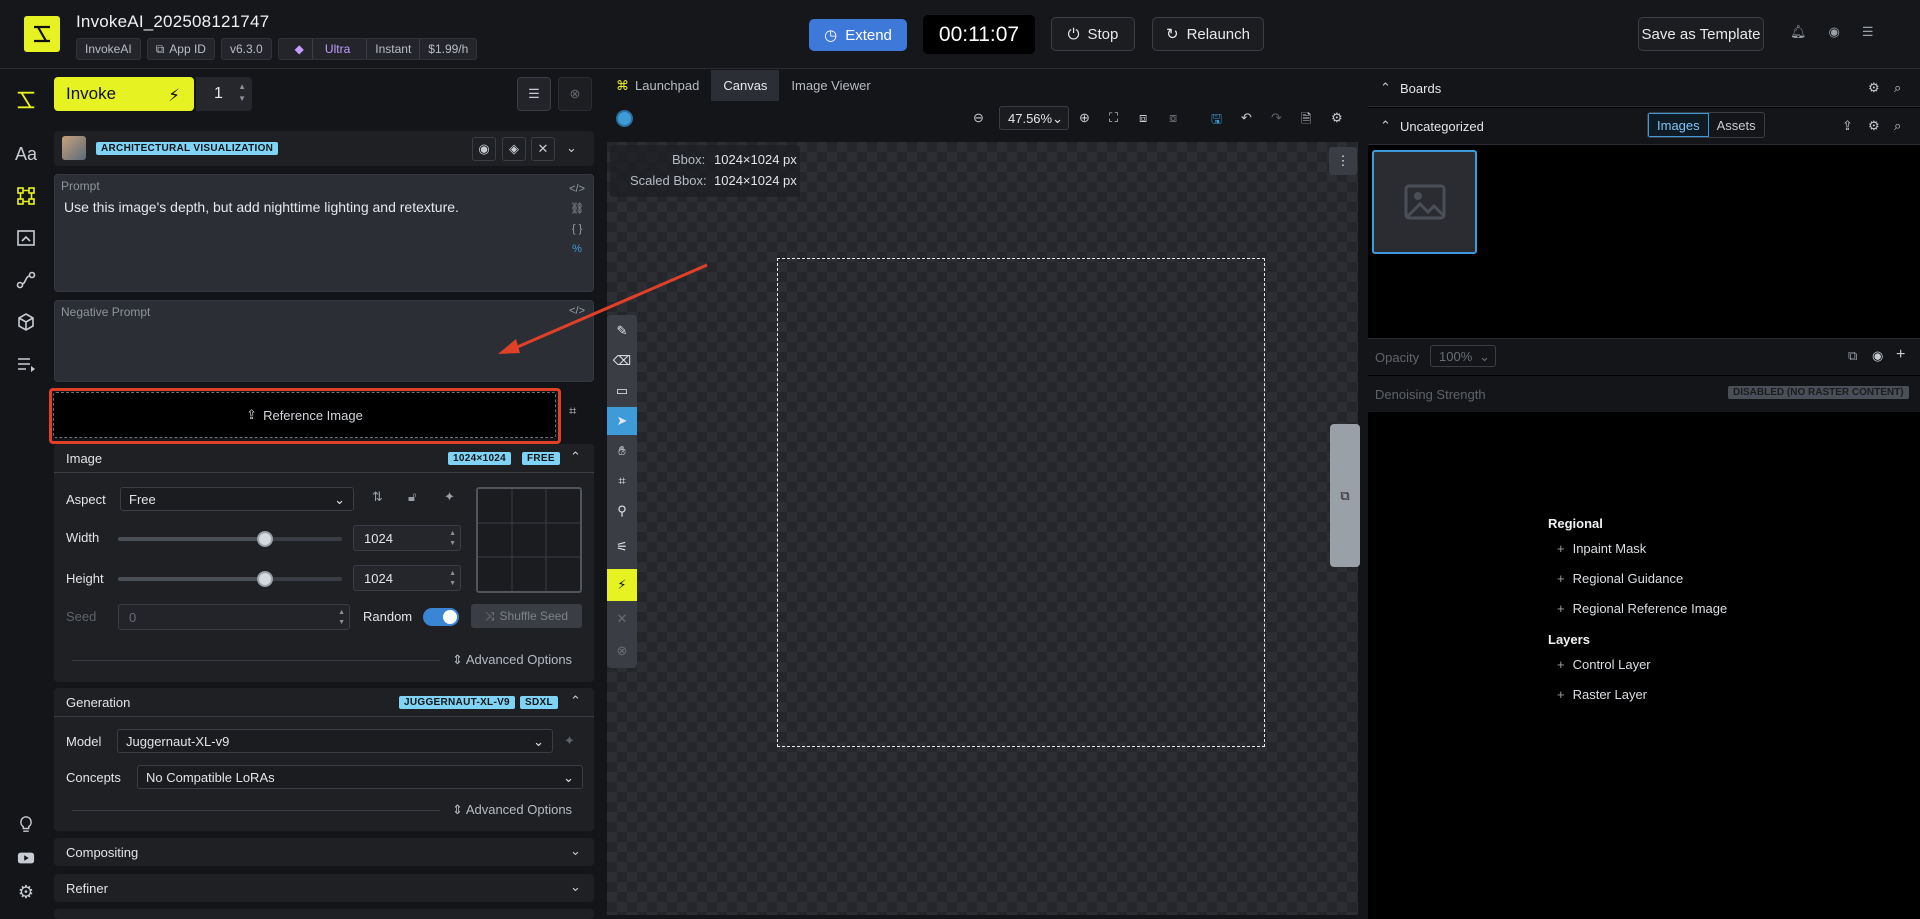  I want to click on fit-bbox-icon: ⧈, so click(1143, 118).